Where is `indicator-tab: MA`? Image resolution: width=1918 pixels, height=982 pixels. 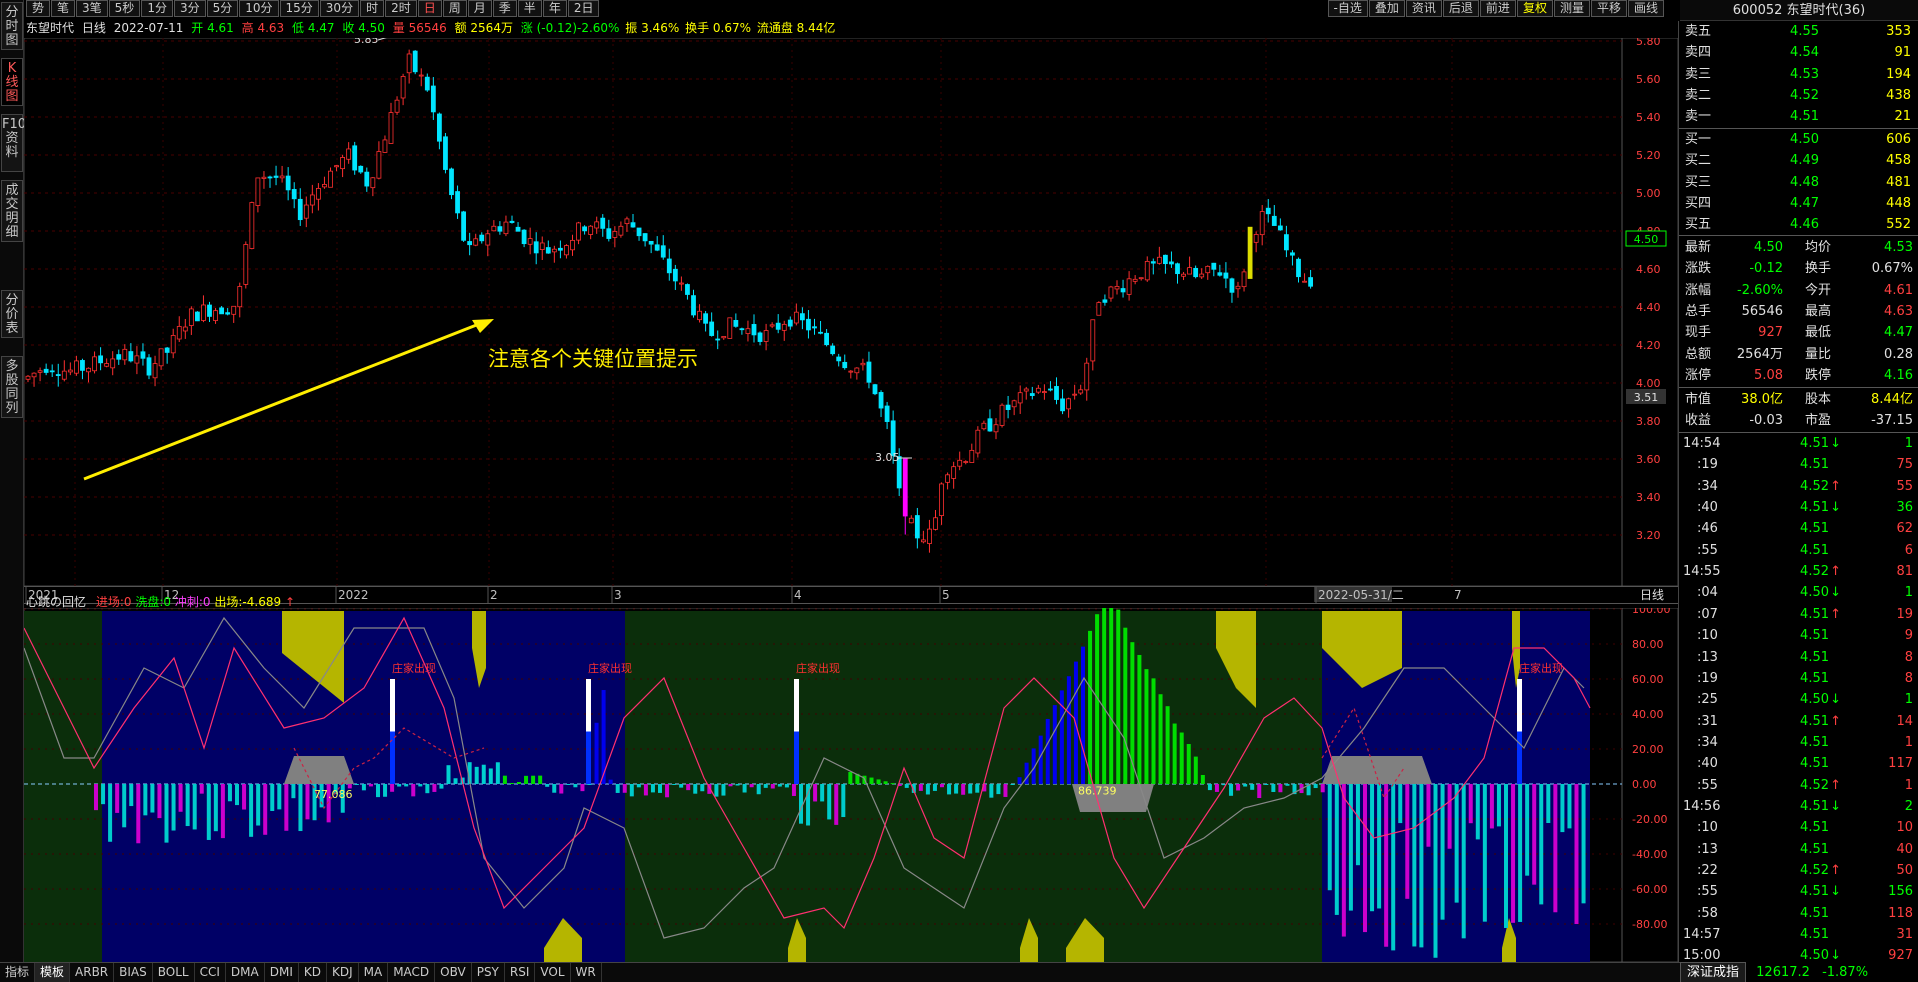
indicator-tab: MA is located at coordinates (374, 972).